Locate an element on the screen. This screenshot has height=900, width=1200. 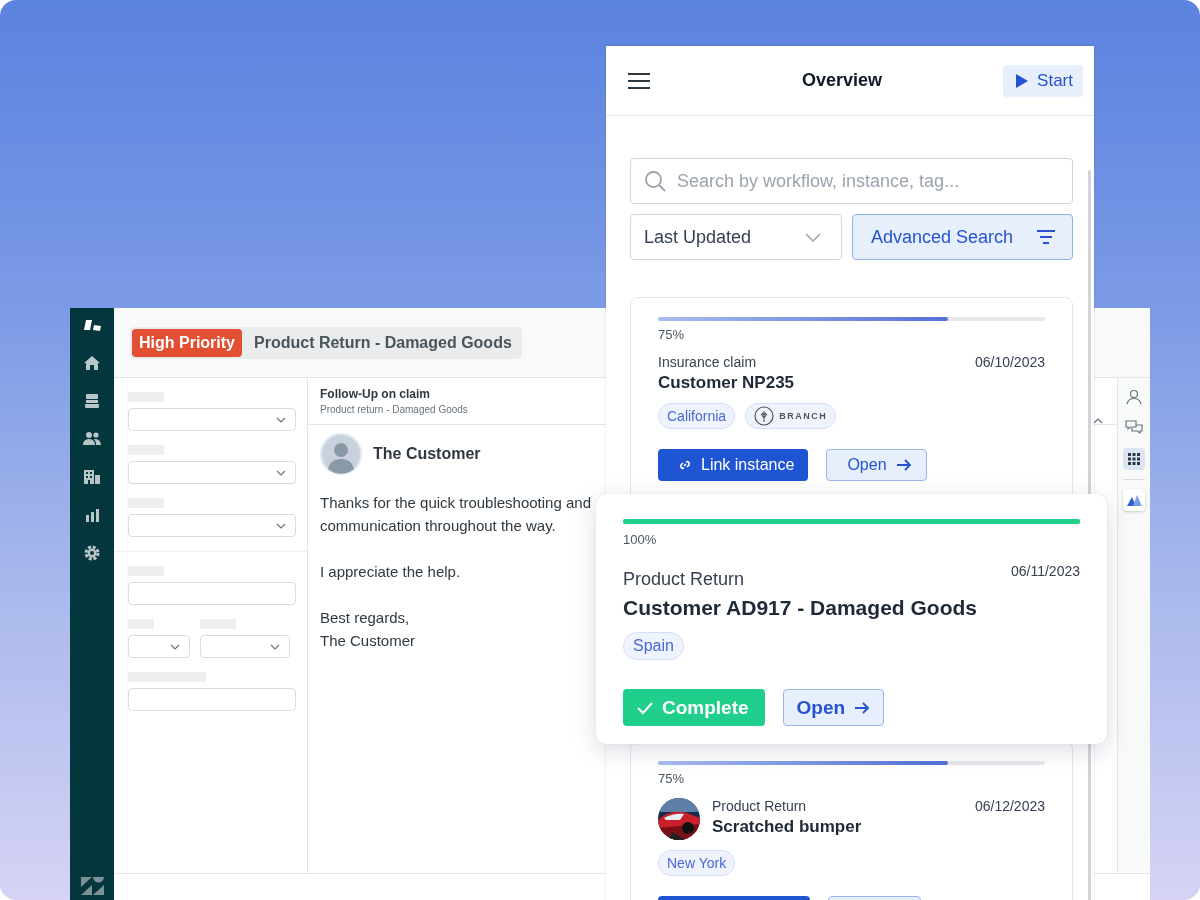
bar-chart-icon is located at coordinates (92, 515).